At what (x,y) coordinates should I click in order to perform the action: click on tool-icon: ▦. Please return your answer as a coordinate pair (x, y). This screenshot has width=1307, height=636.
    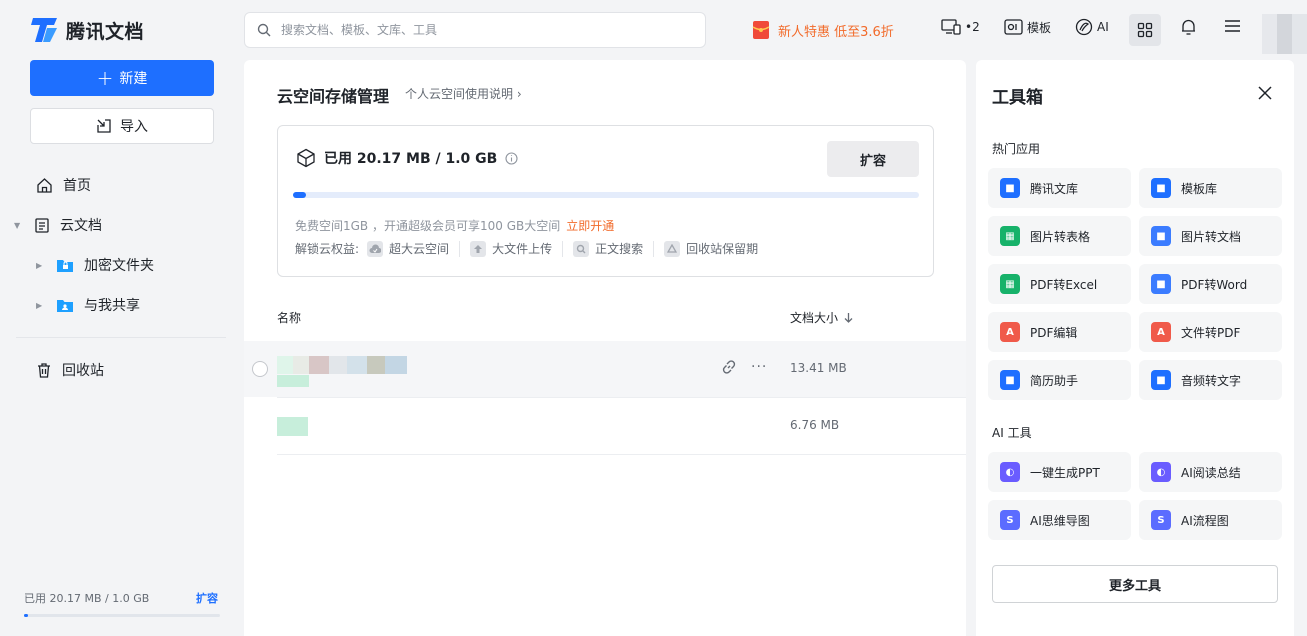
    Looking at the image, I should click on (1010, 284).